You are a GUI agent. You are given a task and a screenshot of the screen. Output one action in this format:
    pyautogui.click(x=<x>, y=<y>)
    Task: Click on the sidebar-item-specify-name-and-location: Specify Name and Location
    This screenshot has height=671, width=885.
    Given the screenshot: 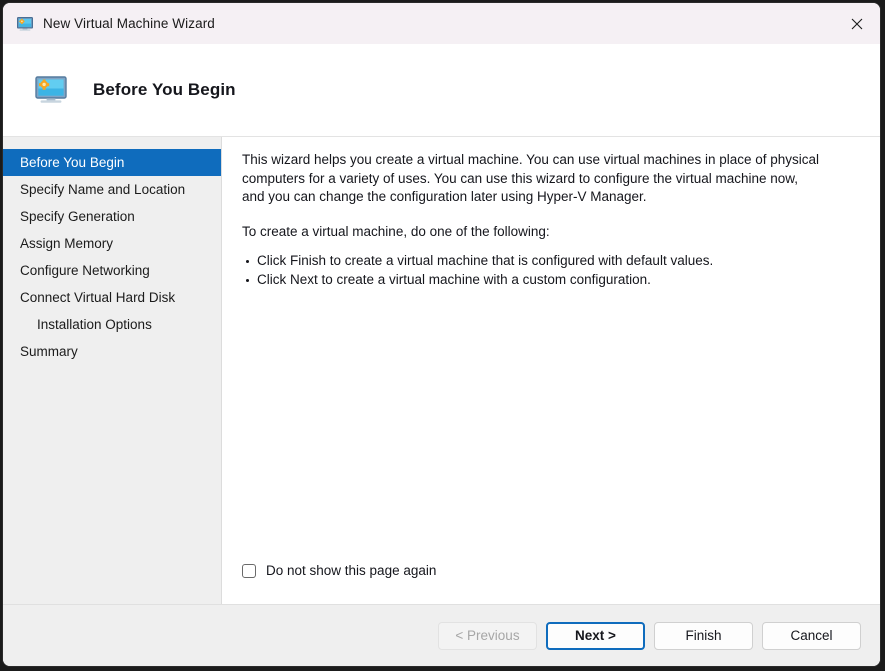 What is the action you would take?
    pyautogui.click(x=112, y=189)
    